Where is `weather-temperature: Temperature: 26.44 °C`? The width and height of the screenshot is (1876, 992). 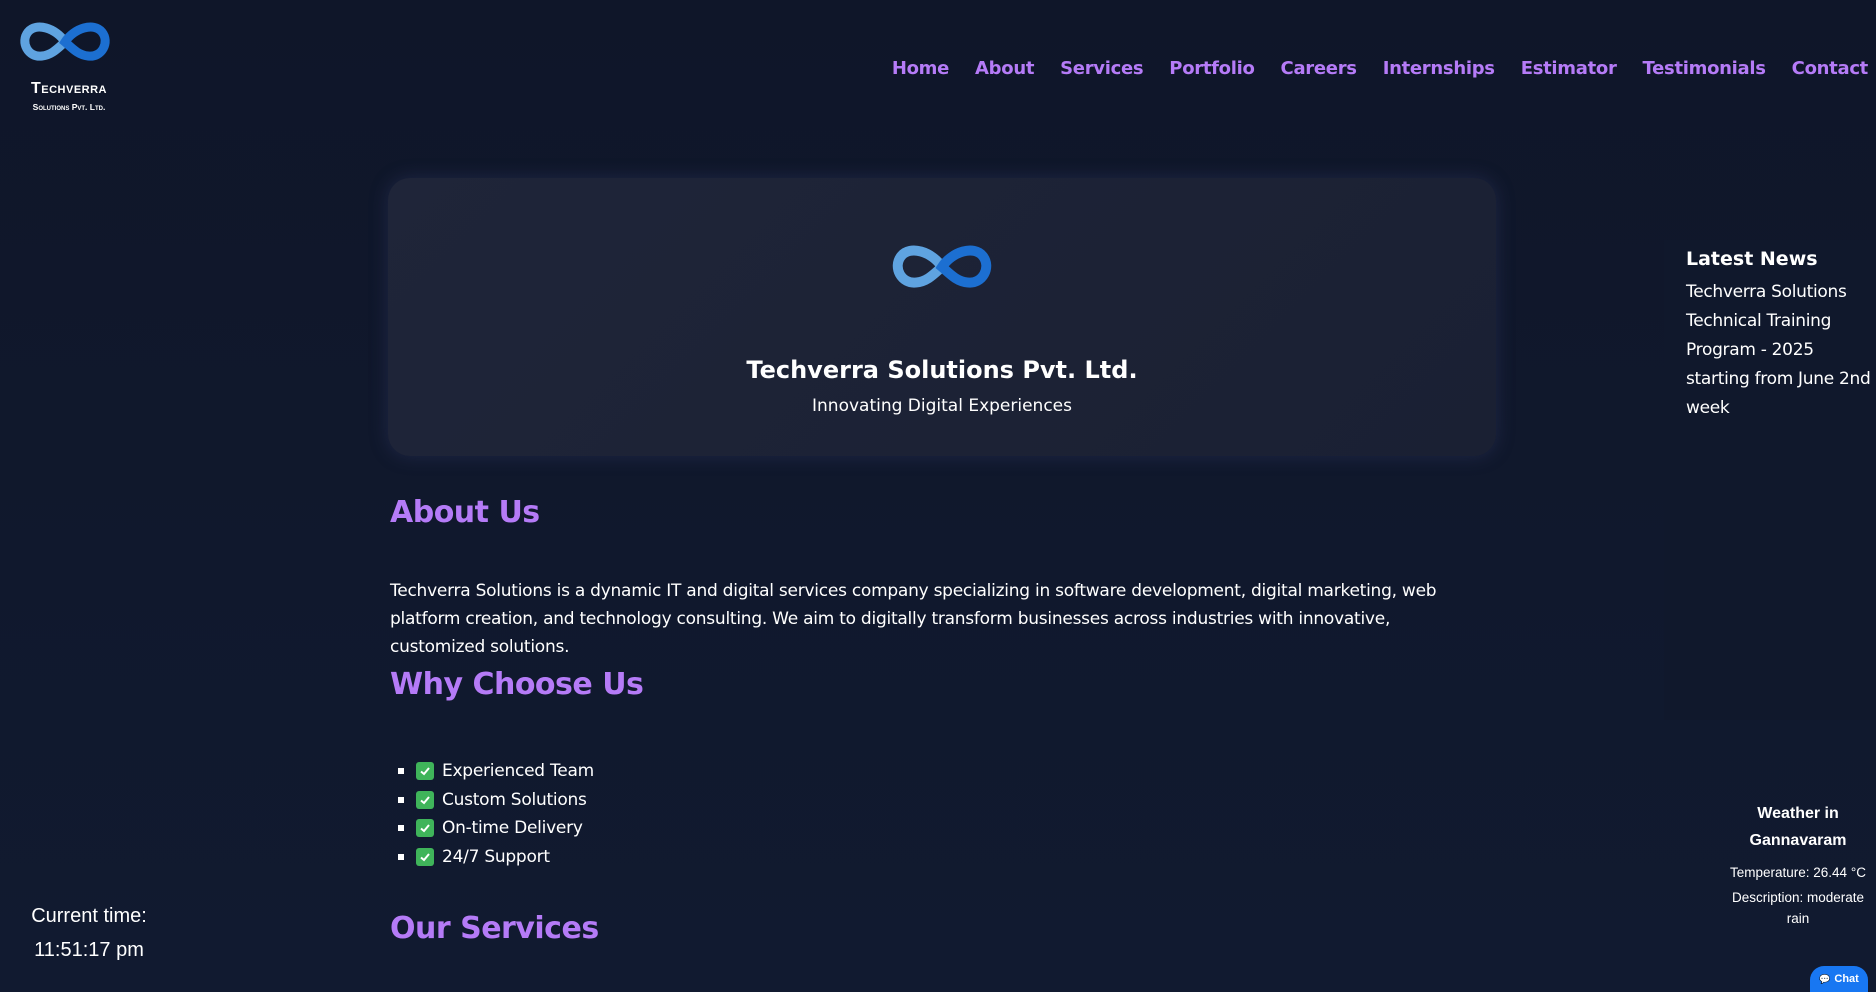
weather-temperature: Temperature: 26.44 °C is located at coordinates (1798, 872).